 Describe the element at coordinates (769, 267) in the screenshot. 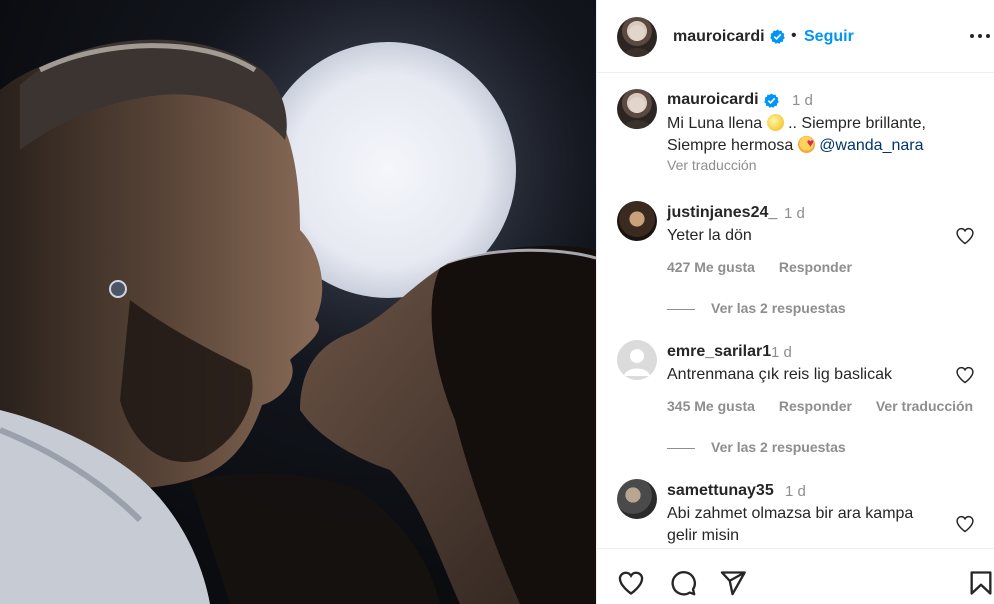

I see `comment-meta: 427 Me gusta Responder` at that location.